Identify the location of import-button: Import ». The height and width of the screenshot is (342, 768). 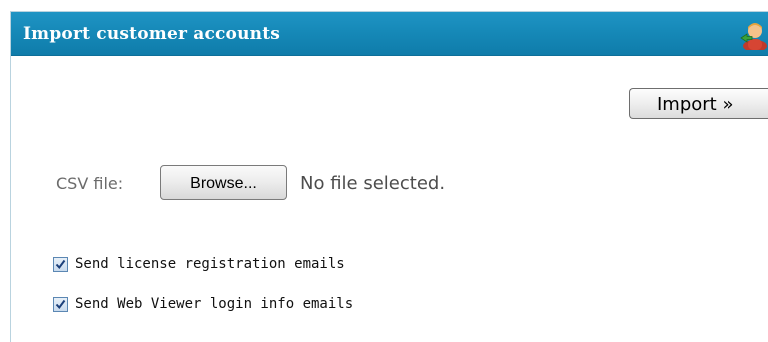
(698, 103).